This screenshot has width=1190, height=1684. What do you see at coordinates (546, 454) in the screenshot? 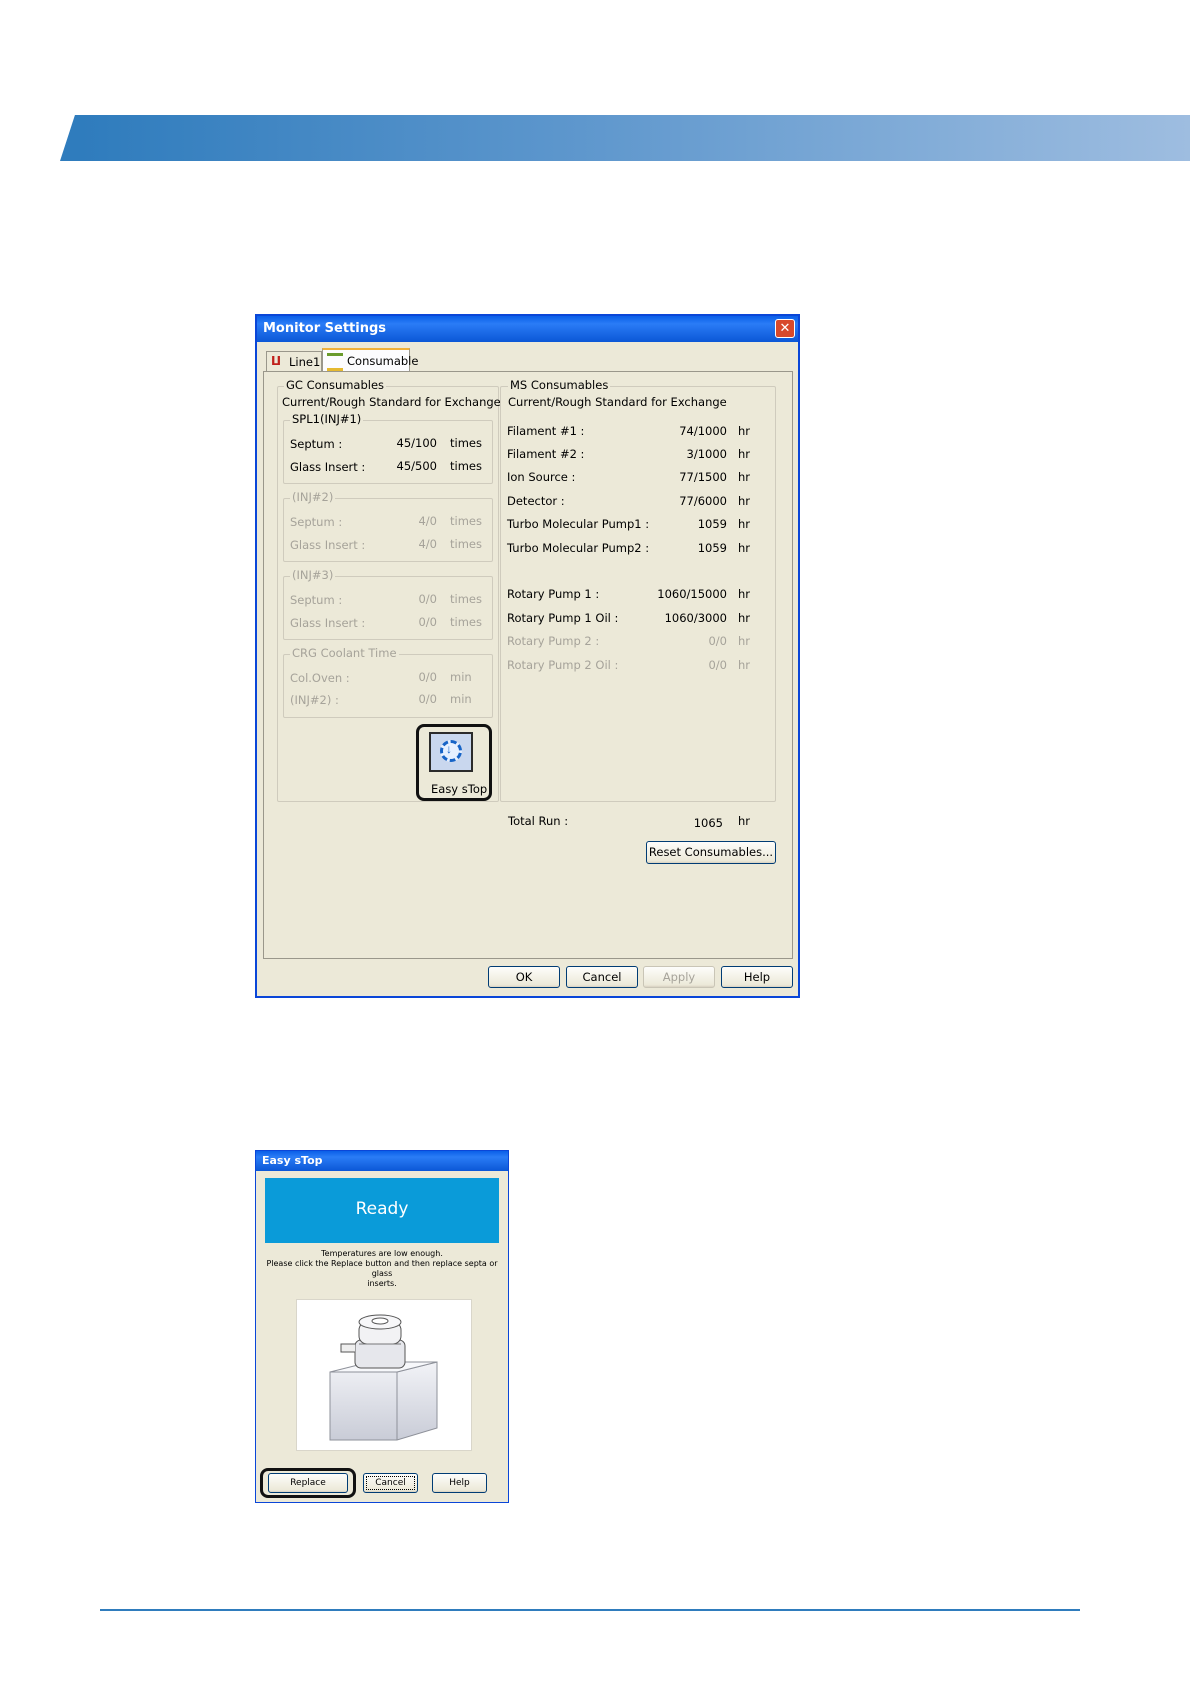
I see `ms-filament2-name: Filament #2 :` at bounding box center [546, 454].